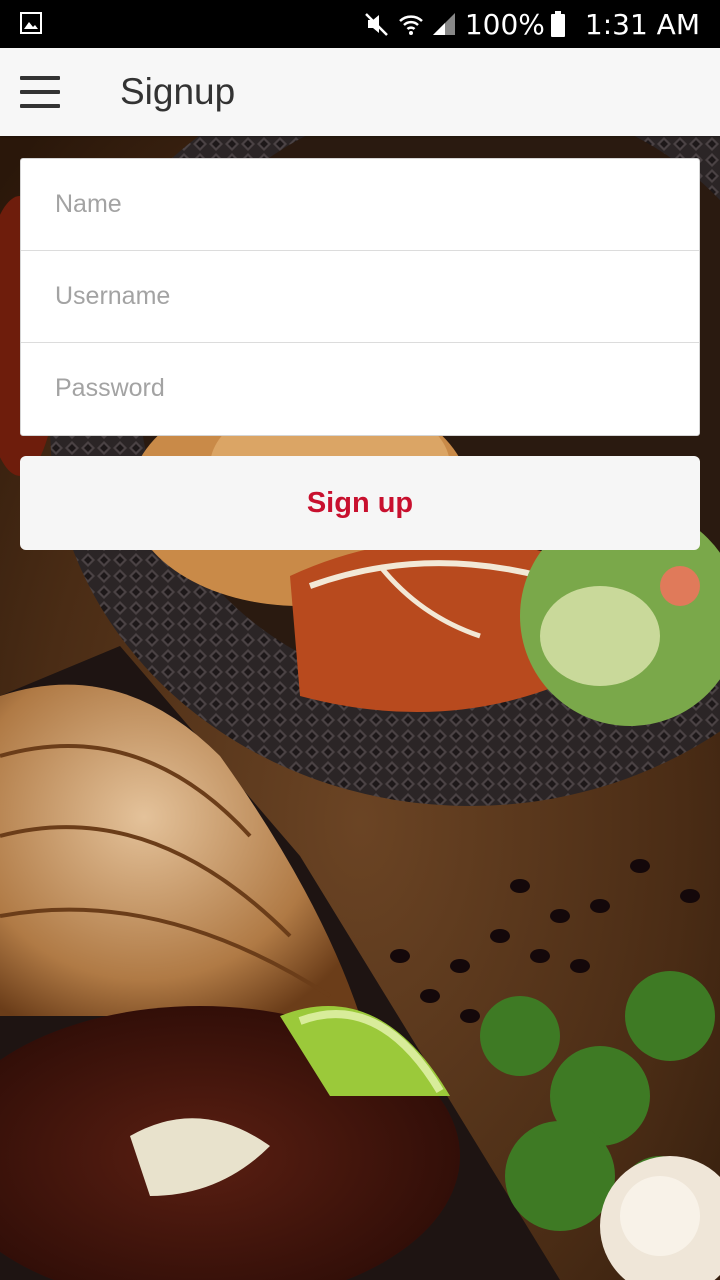  What do you see at coordinates (31, 23) in the screenshot?
I see `image-icon` at bounding box center [31, 23].